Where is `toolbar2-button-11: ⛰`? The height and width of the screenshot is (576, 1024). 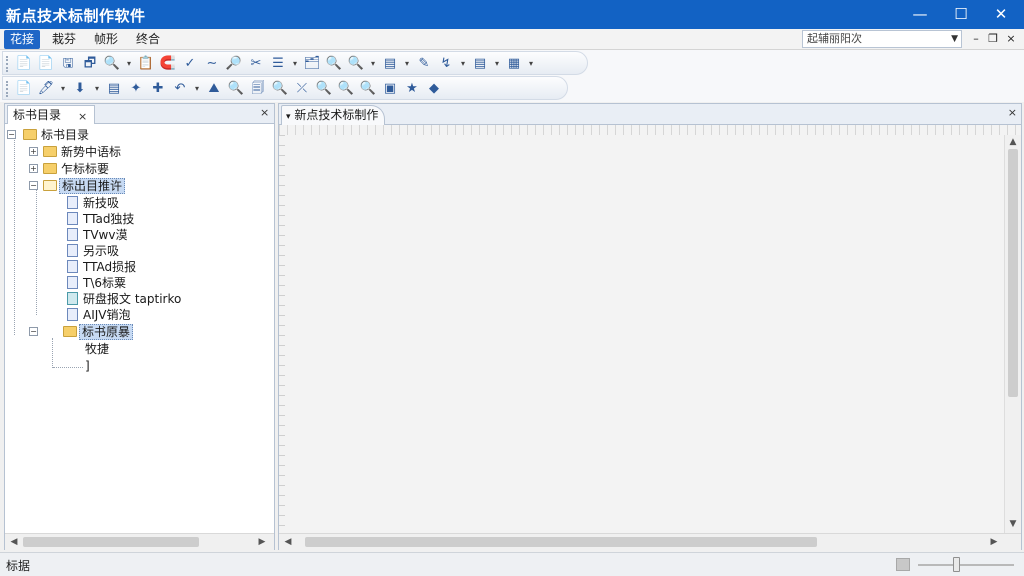
toolbar2-button-11: ⛰ is located at coordinates (214, 89).